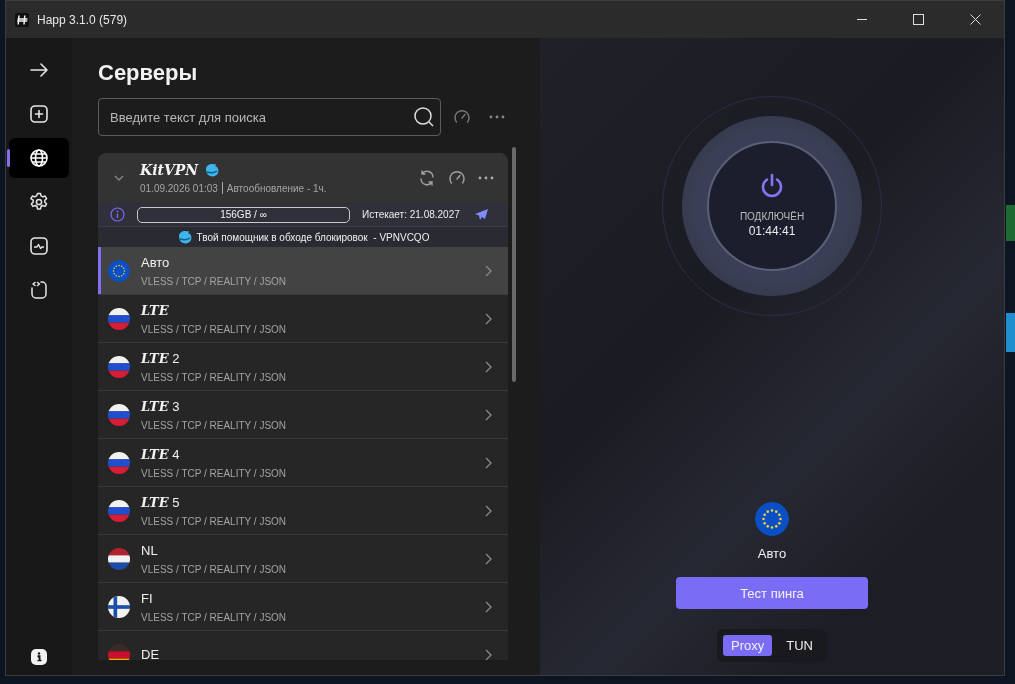 This screenshot has height=684, width=1015. What do you see at coordinates (427, 178) in the screenshot?
I see `refresh-icon` at bounding box center [427, 178].